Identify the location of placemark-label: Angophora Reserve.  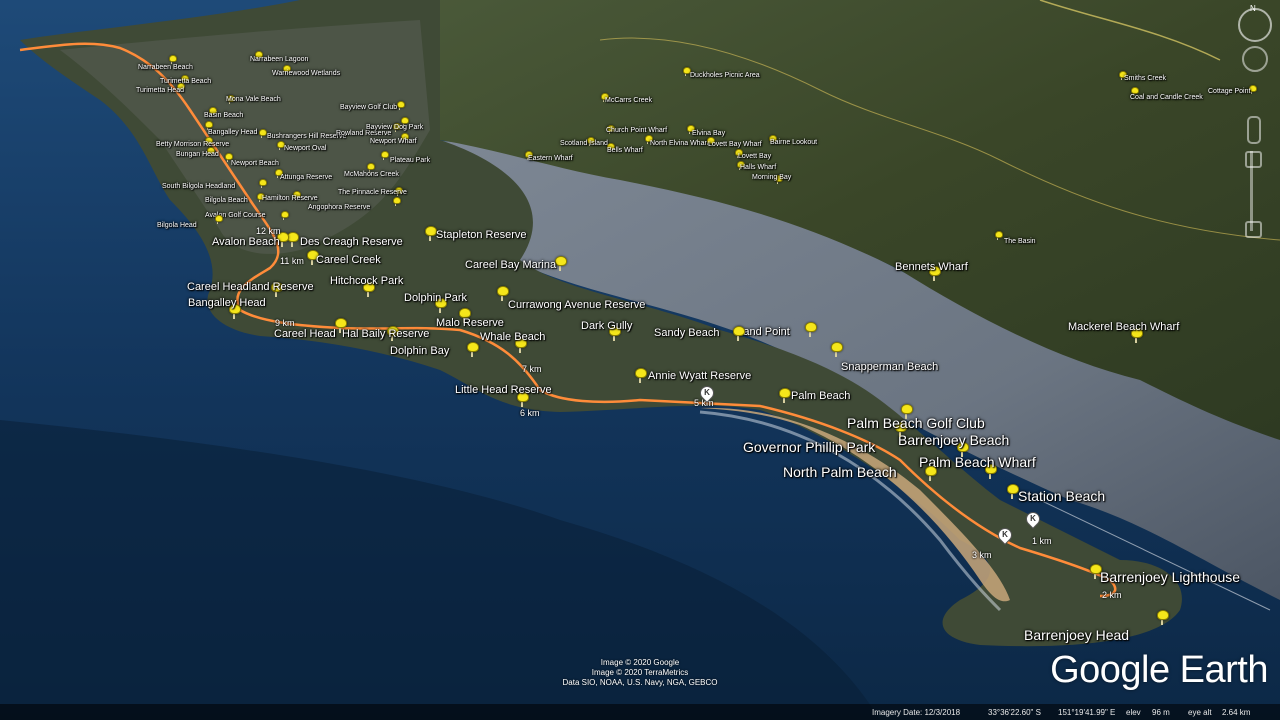
(339, 207).